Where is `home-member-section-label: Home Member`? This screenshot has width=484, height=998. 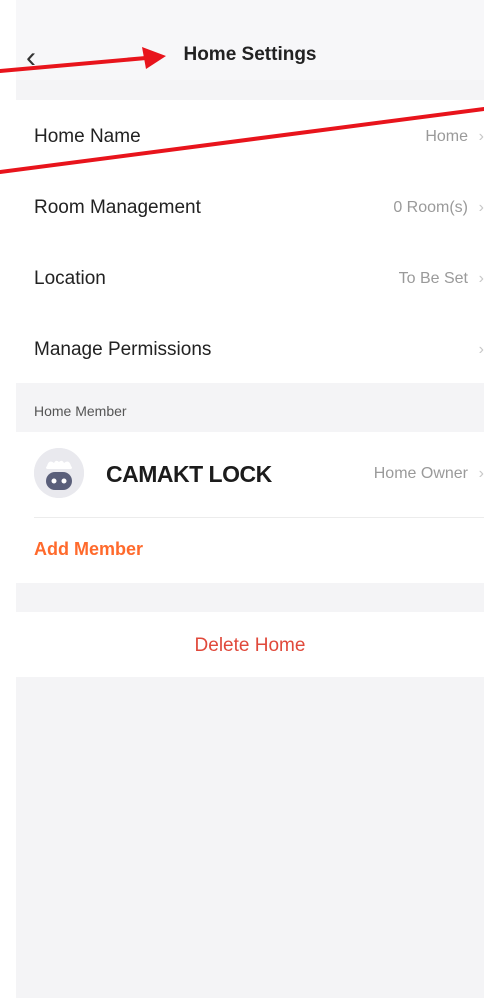 home-member-section-label: Home Member is located at coordinates (80, 411).